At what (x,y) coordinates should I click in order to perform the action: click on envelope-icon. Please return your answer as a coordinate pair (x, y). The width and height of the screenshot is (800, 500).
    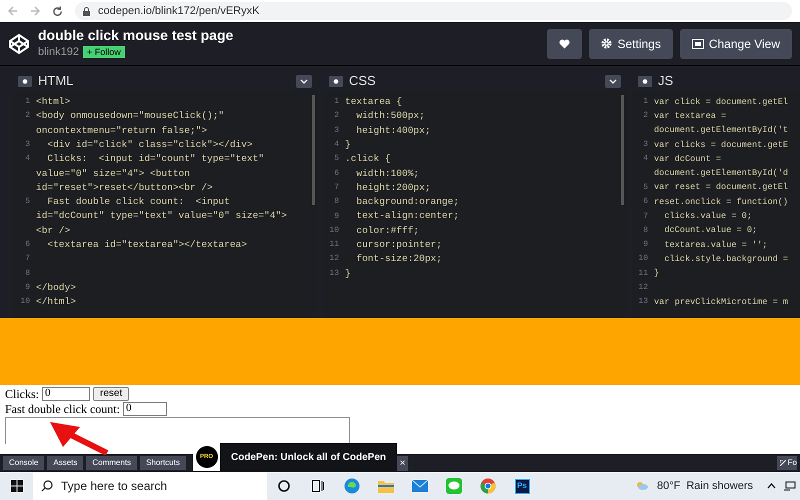
    Looking at the image, I should click on (420, 486).